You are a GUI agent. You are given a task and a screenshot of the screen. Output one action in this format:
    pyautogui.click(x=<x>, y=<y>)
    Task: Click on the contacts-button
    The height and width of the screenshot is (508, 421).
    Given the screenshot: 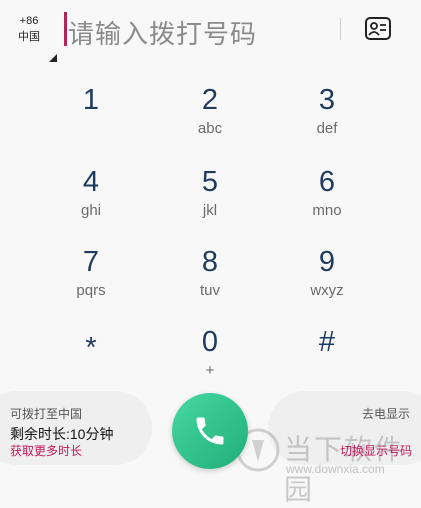 What is the action you would take?
    pyautogui.click(x=378, y=29)
    